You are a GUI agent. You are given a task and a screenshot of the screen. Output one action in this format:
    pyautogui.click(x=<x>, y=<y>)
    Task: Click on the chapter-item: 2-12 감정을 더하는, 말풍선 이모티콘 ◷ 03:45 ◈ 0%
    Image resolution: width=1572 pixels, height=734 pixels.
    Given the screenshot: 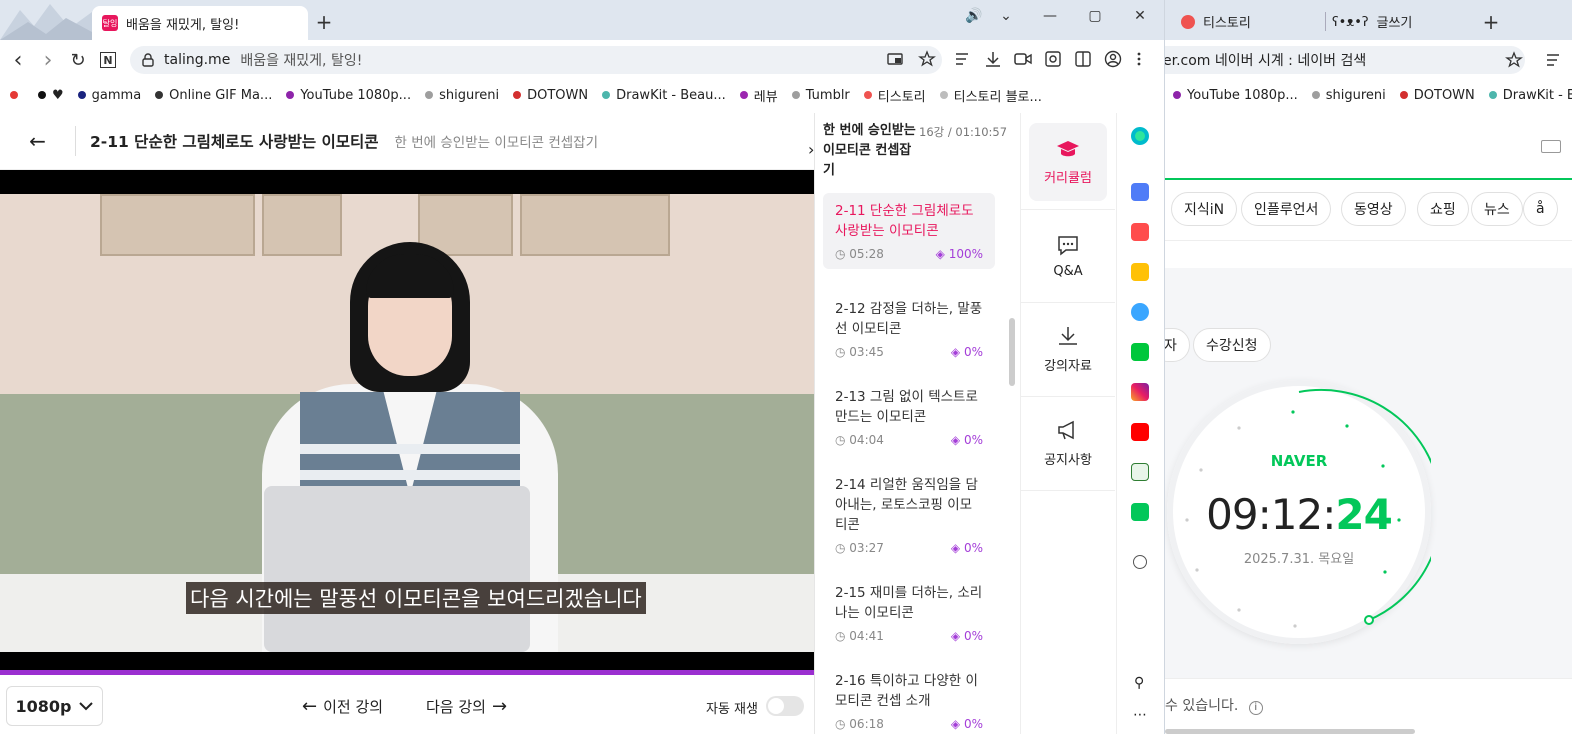 What is the action you would take?
    pyautogui.click(x=909, y=329)
    